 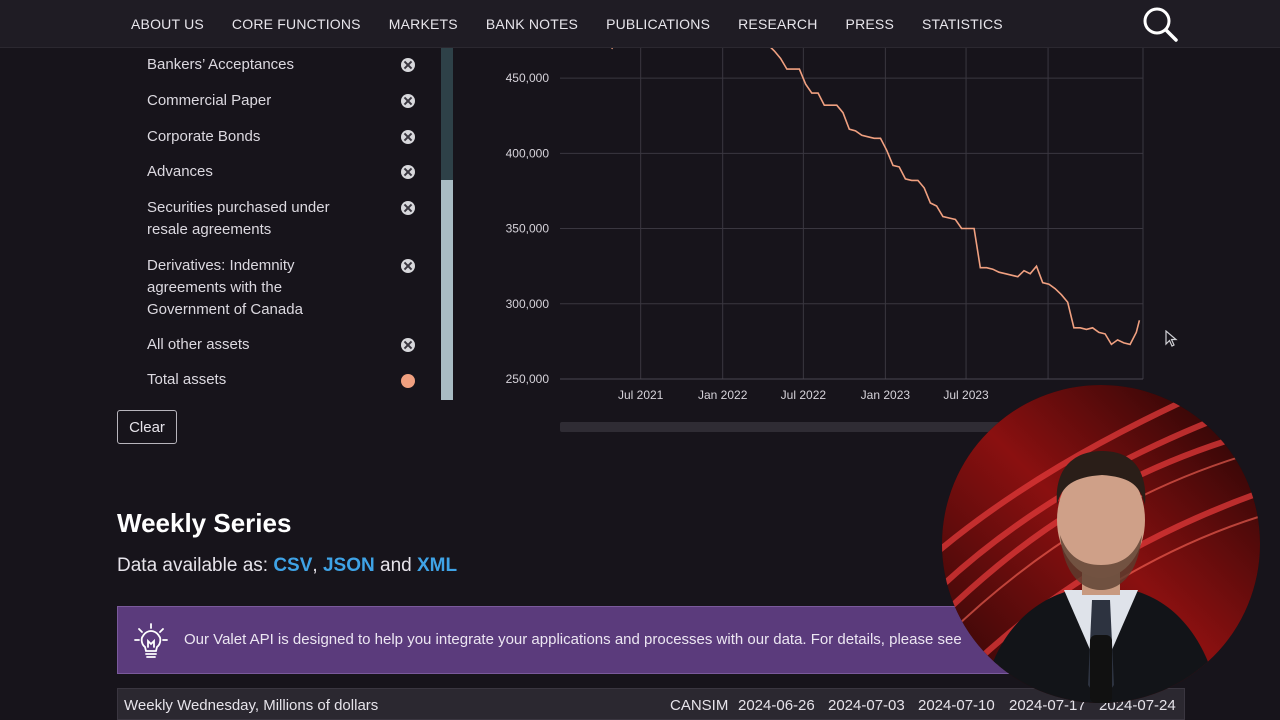 What do you see at coordinates (962, 24) in the screenshot?
I see `nav-statistics: STATISTICS` at bounding box center [962, 24].